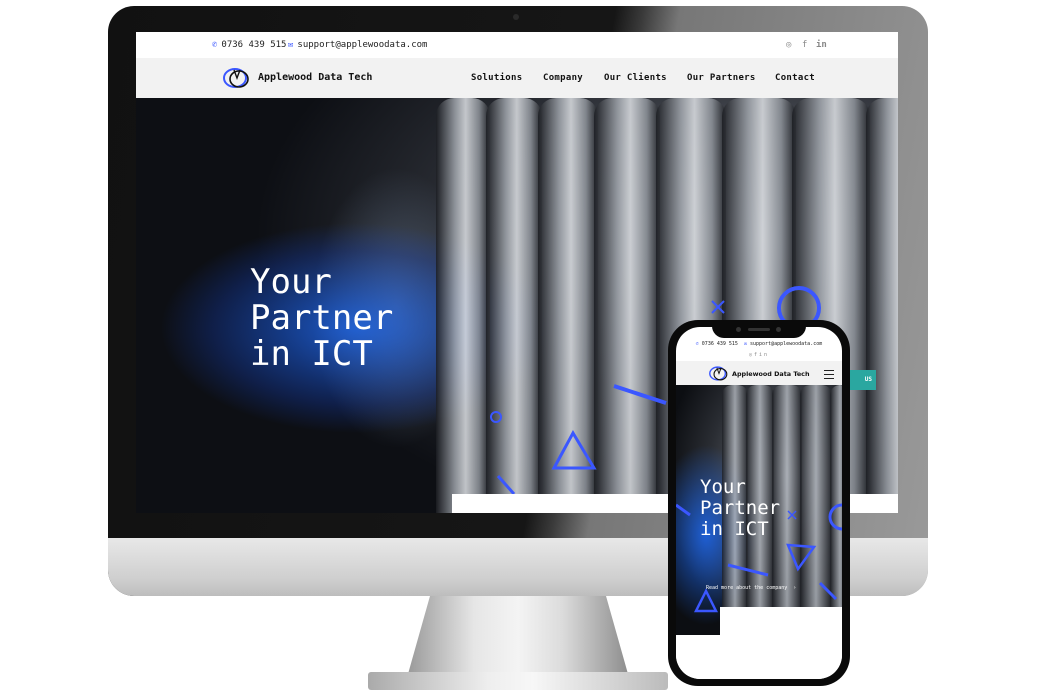 This screenshot has width=1050, height=700. What do you see at coordinates (795, 78) in the screenshot?
I see `nav-contact: Contact` at bounding box center [795, 78].